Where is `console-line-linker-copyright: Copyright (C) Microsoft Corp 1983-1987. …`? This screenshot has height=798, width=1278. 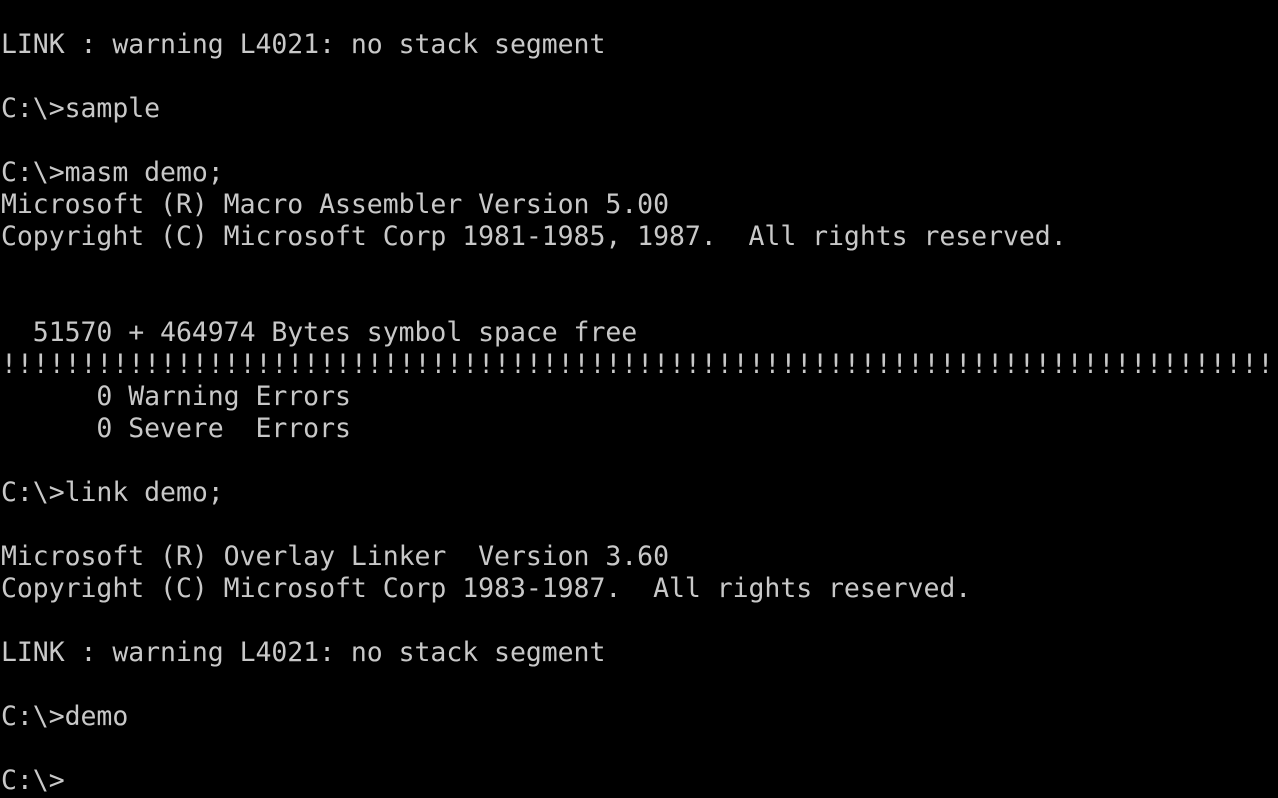 console-line-linker-copyright: Copyright (C) Microsoft Corp 1983-1987. … is located at coordinates (486, 588).